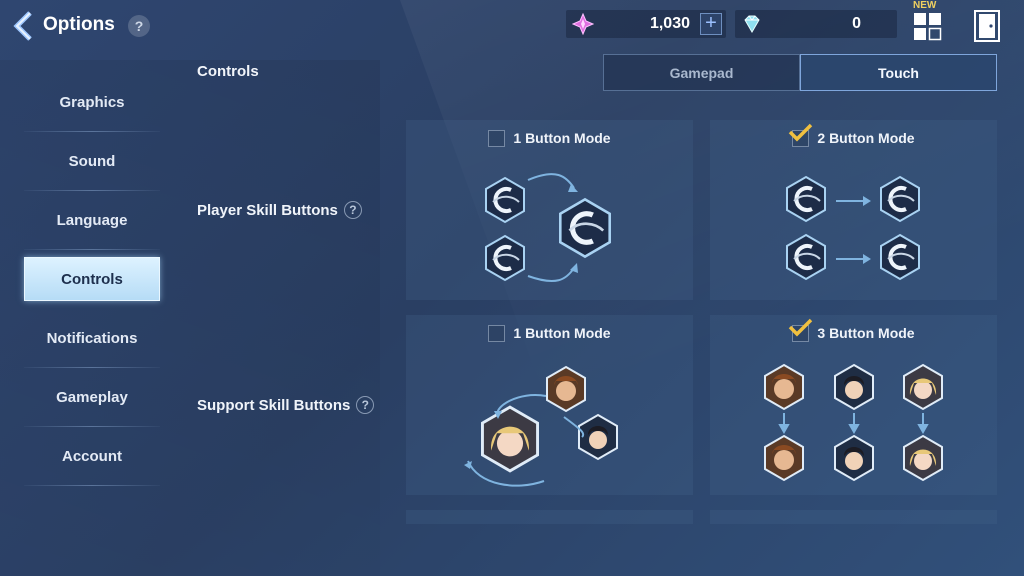 Image resolution: width=1024 pixels, height=576 pixels. What do you see at coordinates (856, 23) in the screenshot?
I see `diamond-amount: 0` at bounding box center [856, 23].